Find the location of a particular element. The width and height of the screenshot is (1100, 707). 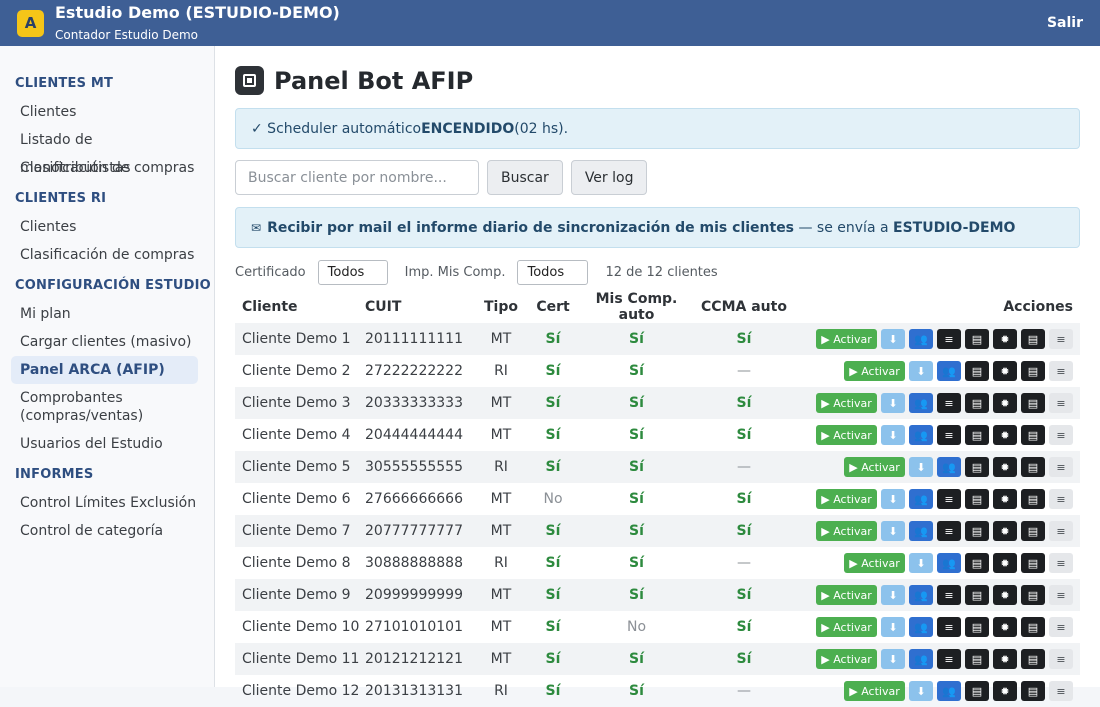

cert-filter-select: Todos is located at coordinates (352, 272).